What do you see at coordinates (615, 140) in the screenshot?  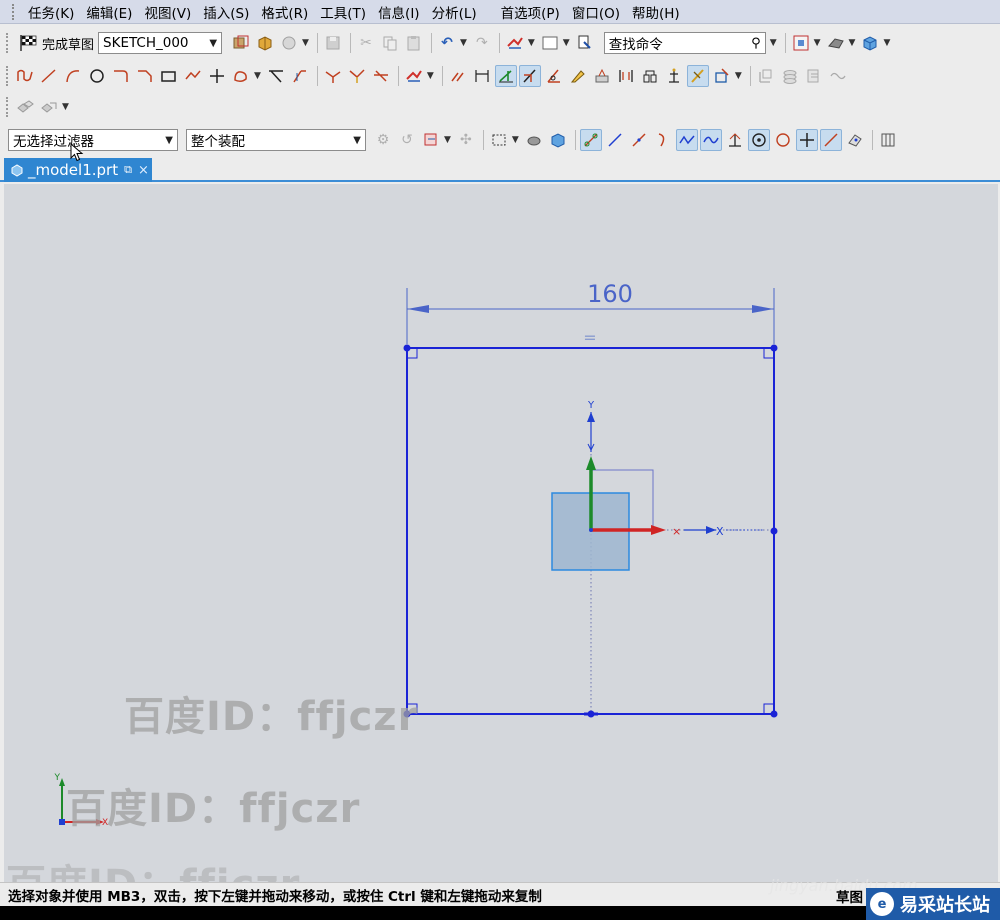 I see `snap-mid-point-icon` at bounding box center [615, 140].